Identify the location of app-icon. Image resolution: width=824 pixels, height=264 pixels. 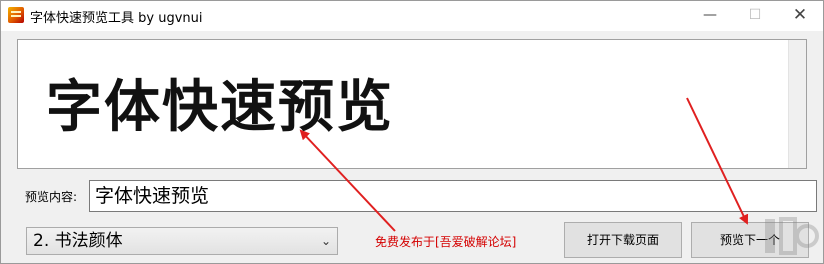
(16, 15).